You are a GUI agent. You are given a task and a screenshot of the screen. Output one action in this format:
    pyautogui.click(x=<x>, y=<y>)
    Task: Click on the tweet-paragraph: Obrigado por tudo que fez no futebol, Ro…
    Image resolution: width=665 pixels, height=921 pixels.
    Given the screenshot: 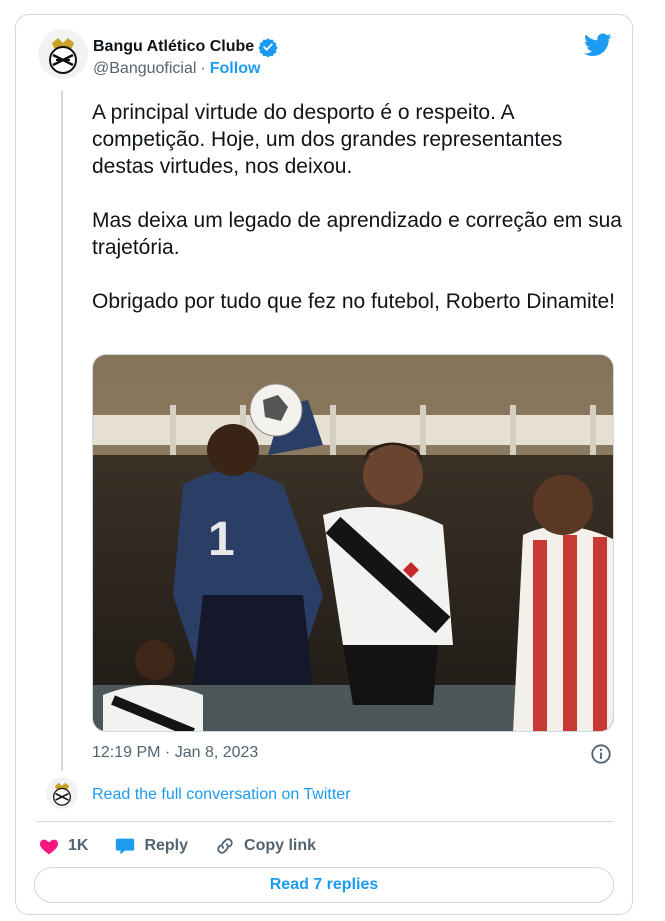 What is the action you would take?
    pyautogui.click(x=353, y=301)
    